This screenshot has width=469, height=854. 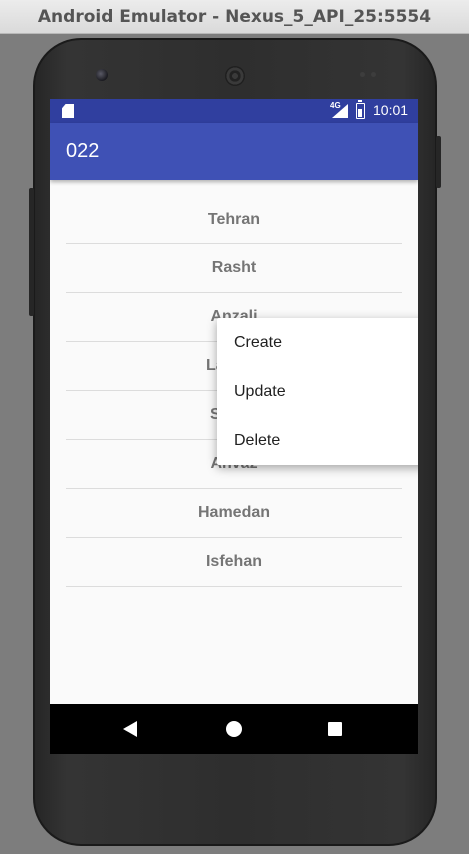 What do you see at coordinates (391, 110) in the screenshot?
I see `status-time: 10:01` at bounding box center [391, 110].